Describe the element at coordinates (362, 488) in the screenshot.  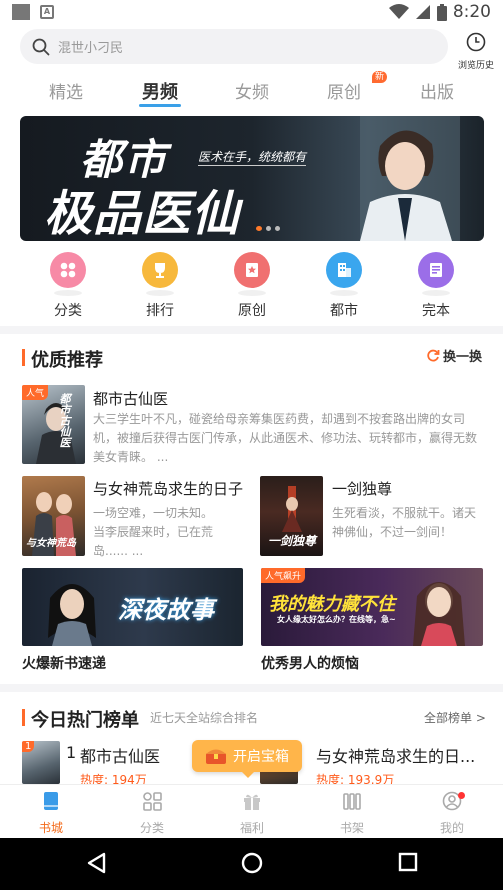
I see `book-title: 一剑独尊` at that location.